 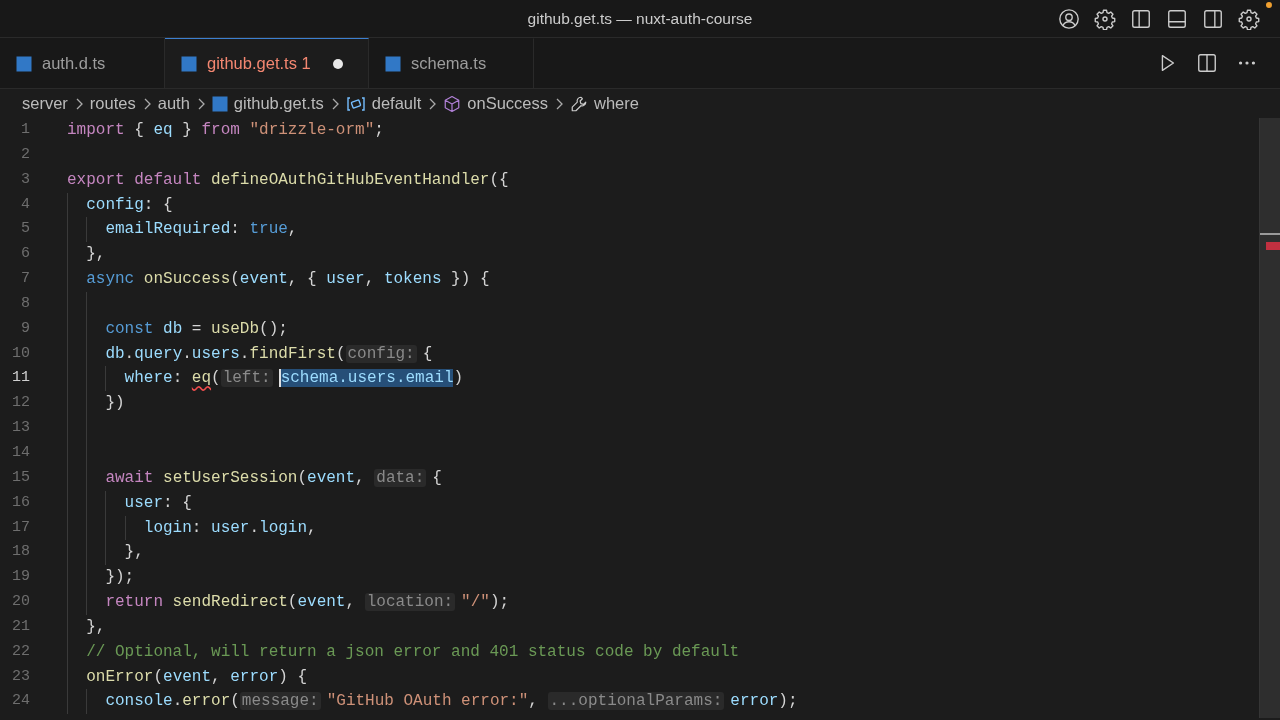 I want to click on panel-bottom-icon, so click(x=1177, y=18).